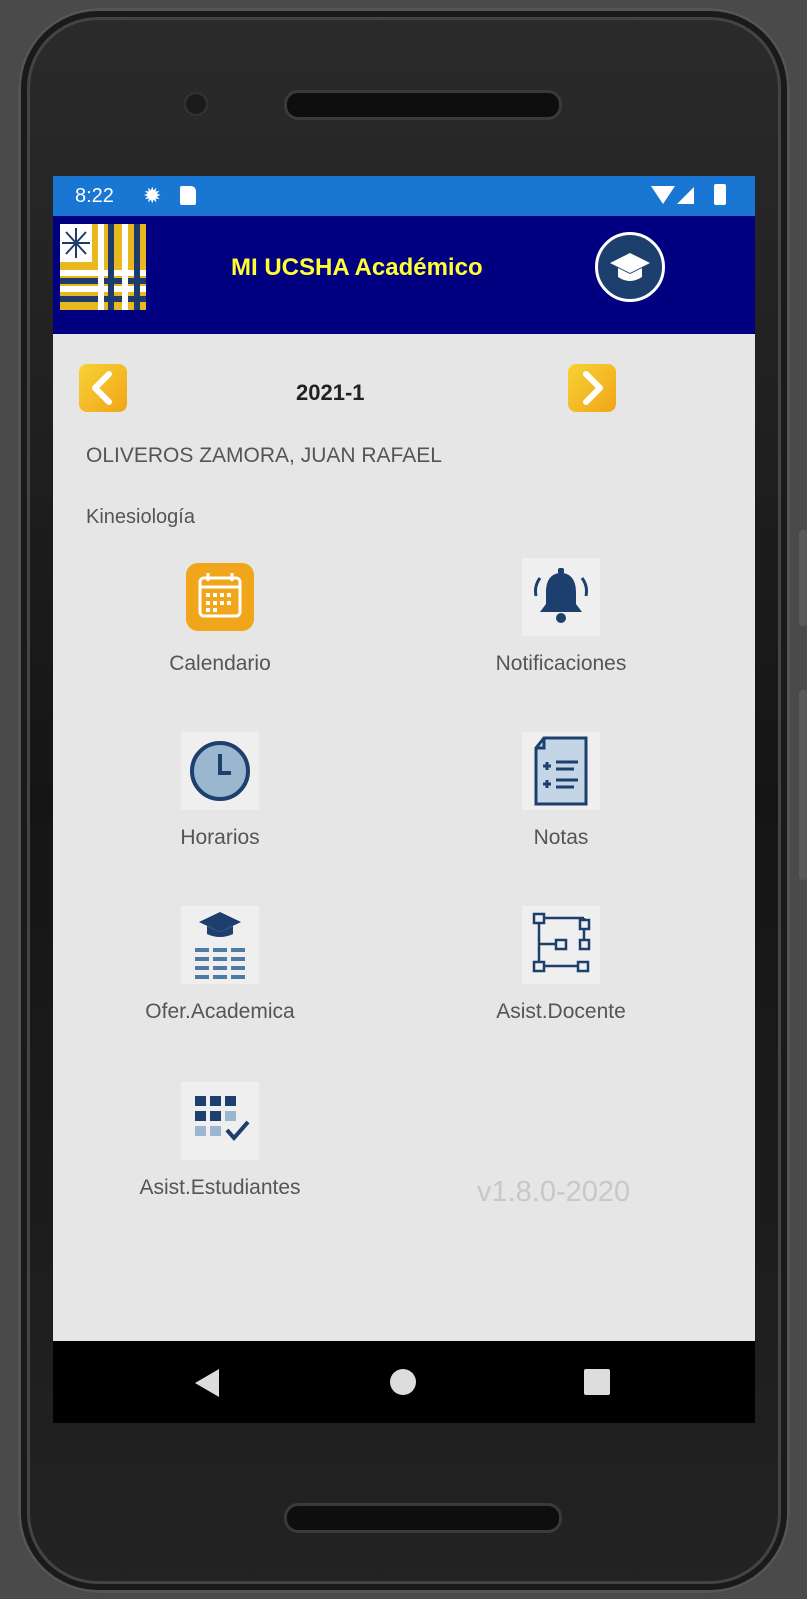 This screenshot has width=807, height=1599. I want to click on next-period-button, so click(592, 388).